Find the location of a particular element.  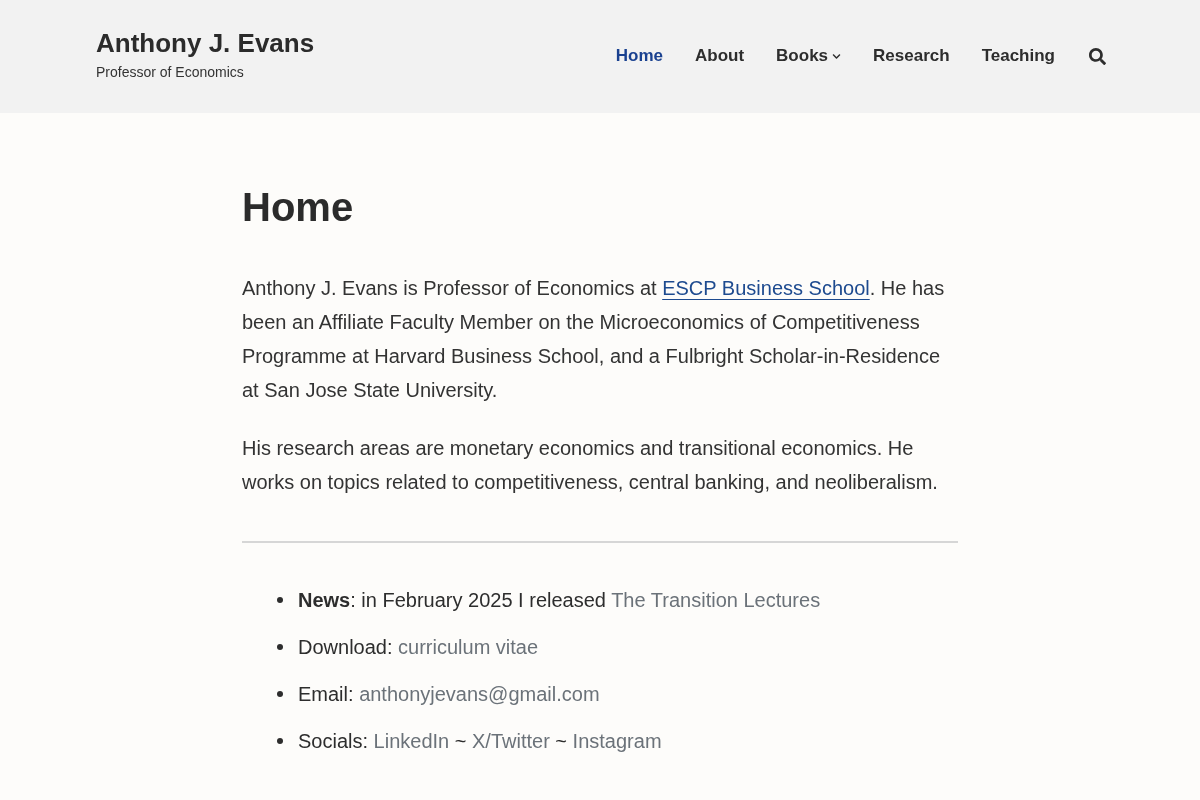

list-item-text: Email: anthonyjevans@gmail.com is located at coordinates (449, 694).